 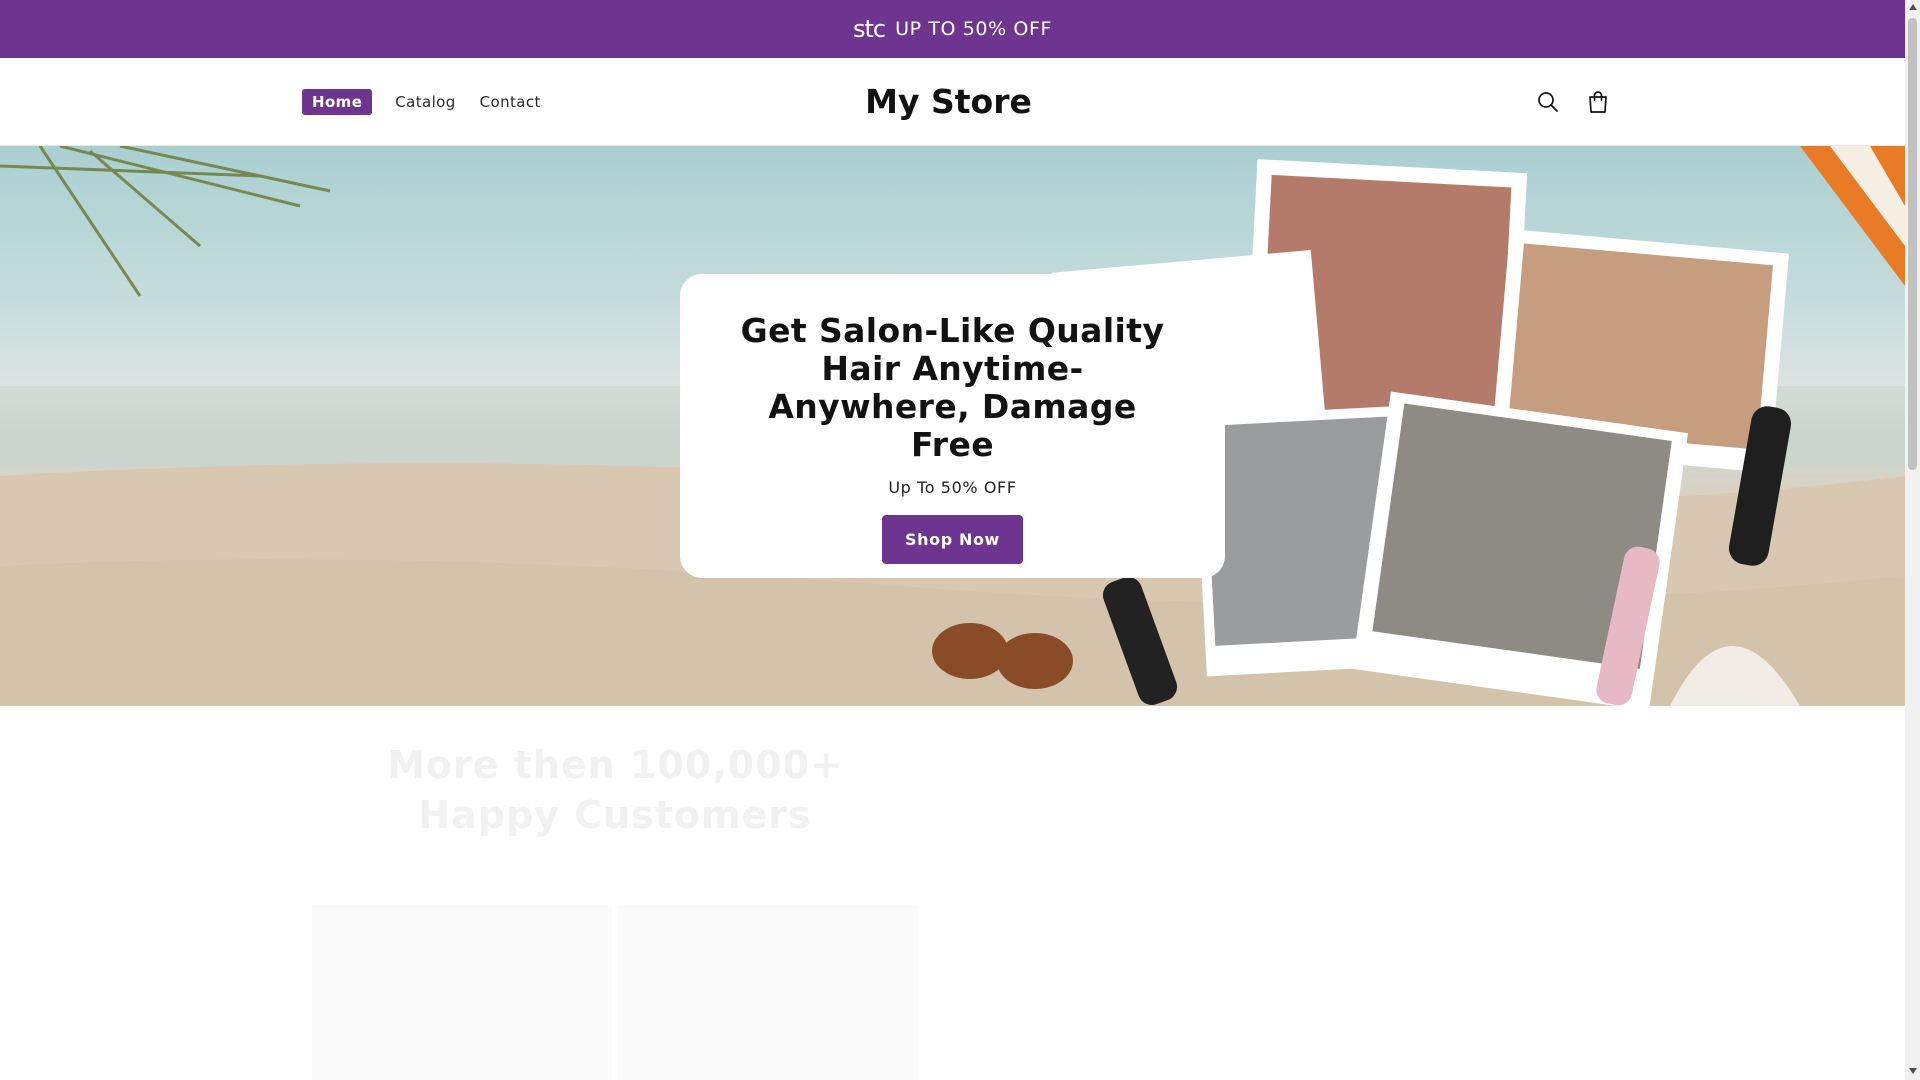 I want to click on announcement-text: UP TO 50% OFF, so click(x=973, y=29).